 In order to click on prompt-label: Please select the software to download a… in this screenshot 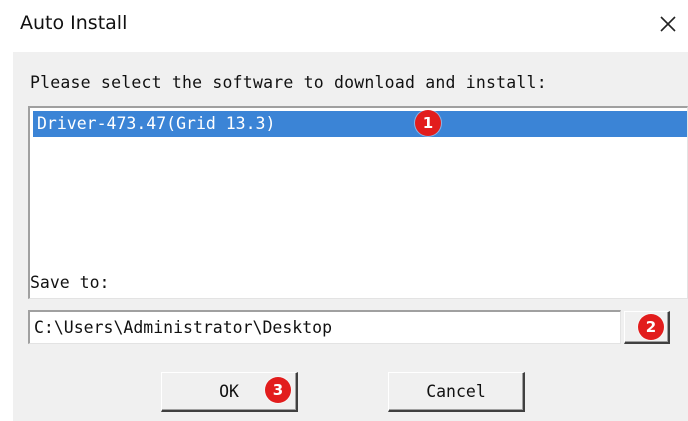, I will do `click(288, 82)`.